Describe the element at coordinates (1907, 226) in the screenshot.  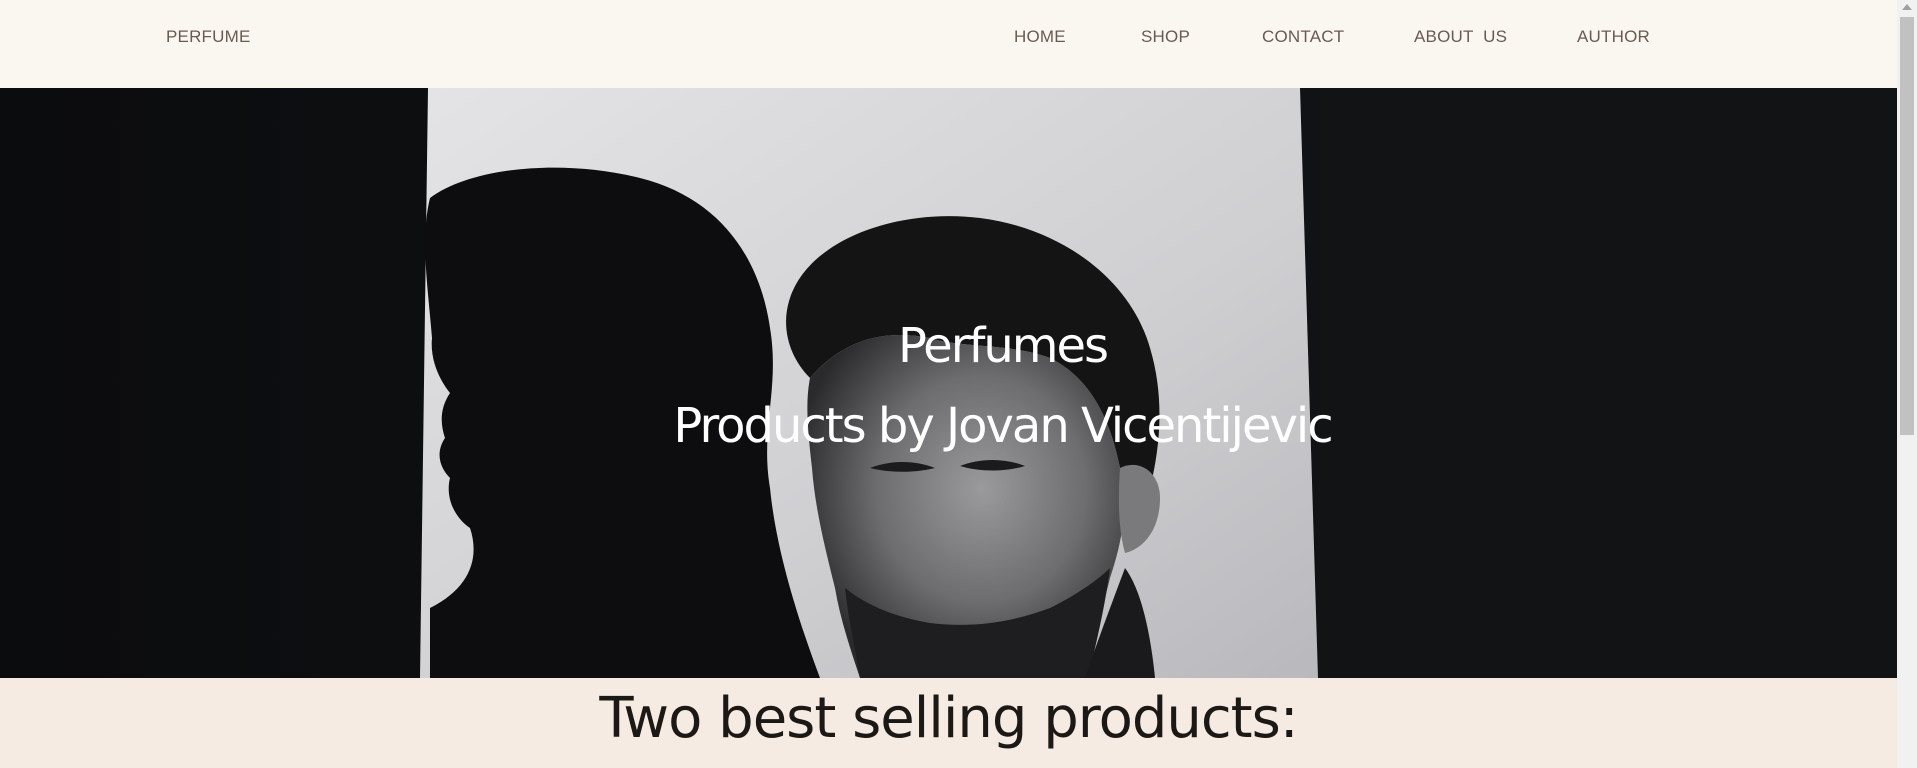
I see `scrollbar-thumb` at that location.